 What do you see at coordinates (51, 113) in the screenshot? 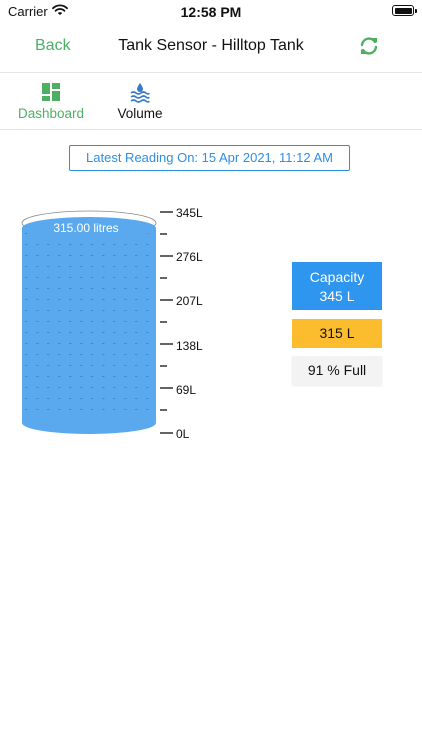
I see `tab-dashboard-label: Dashboard` at bounding box center [51, 113].